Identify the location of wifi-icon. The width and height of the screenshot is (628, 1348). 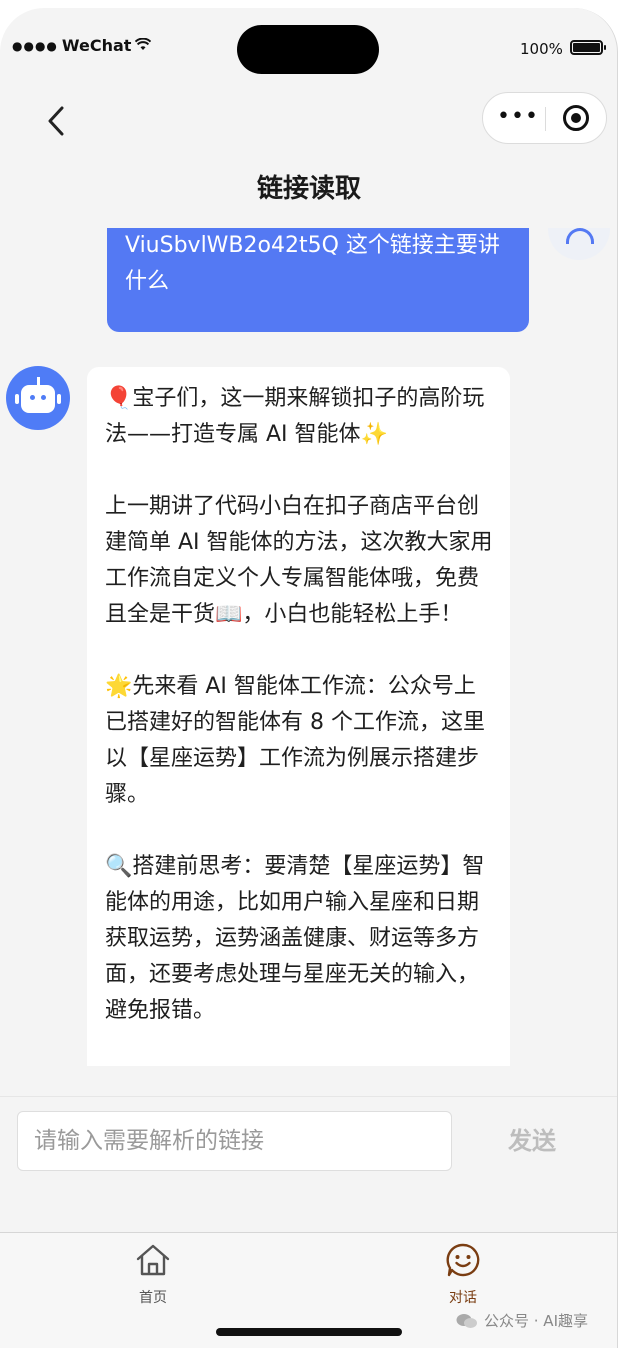
(143, 46).